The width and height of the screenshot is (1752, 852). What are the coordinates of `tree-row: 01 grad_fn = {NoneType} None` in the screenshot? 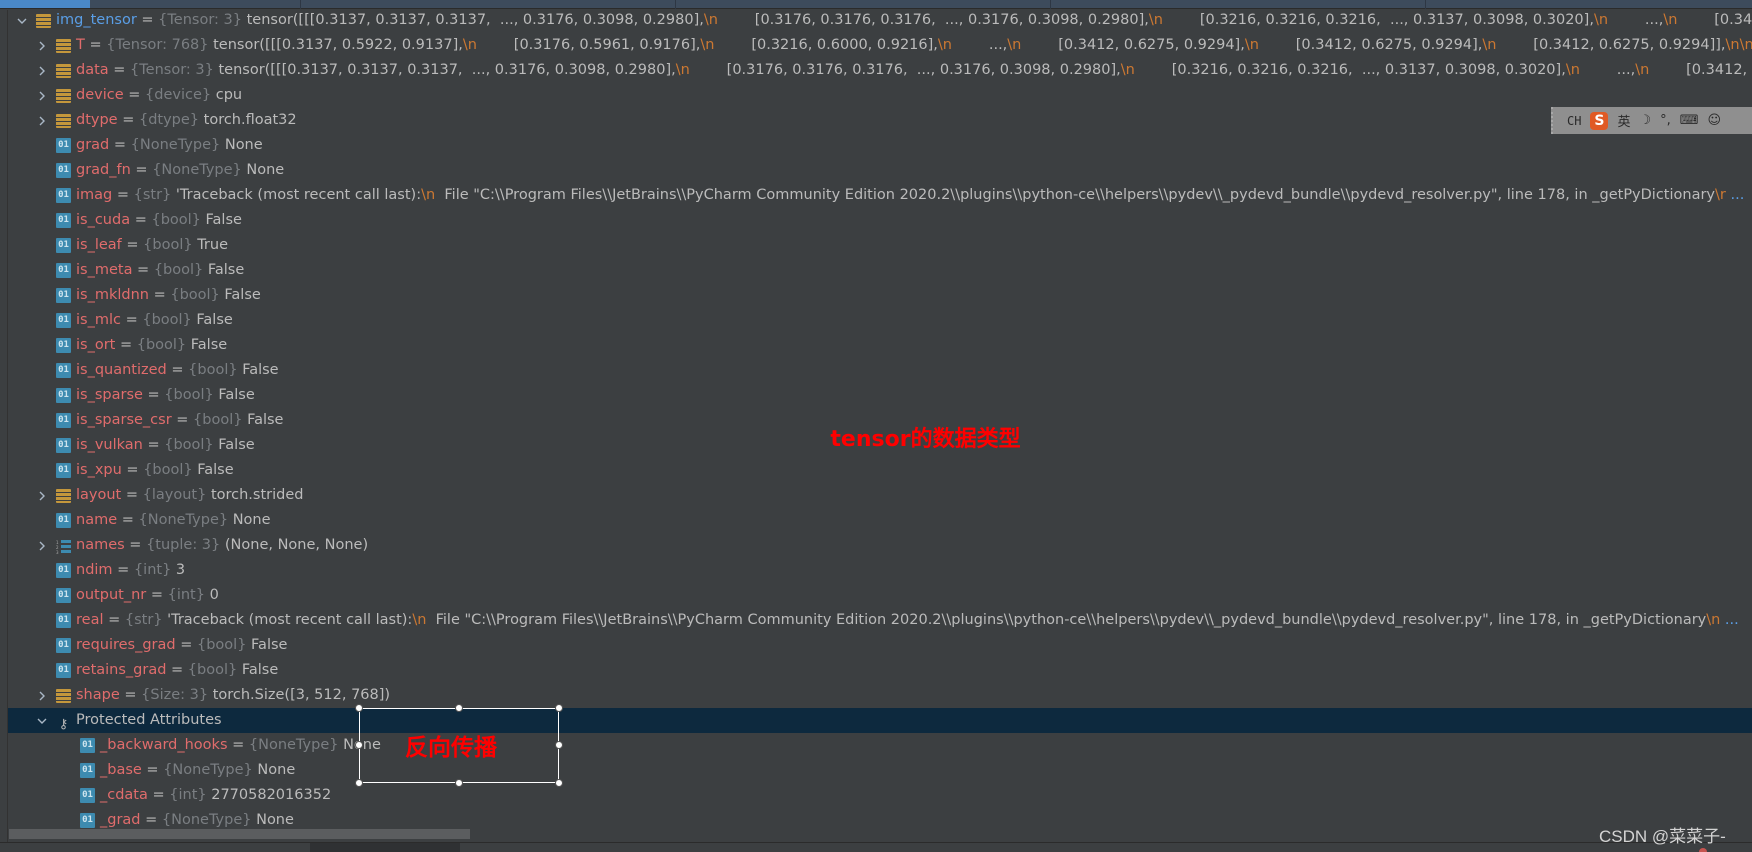 It's located at (880, 170).